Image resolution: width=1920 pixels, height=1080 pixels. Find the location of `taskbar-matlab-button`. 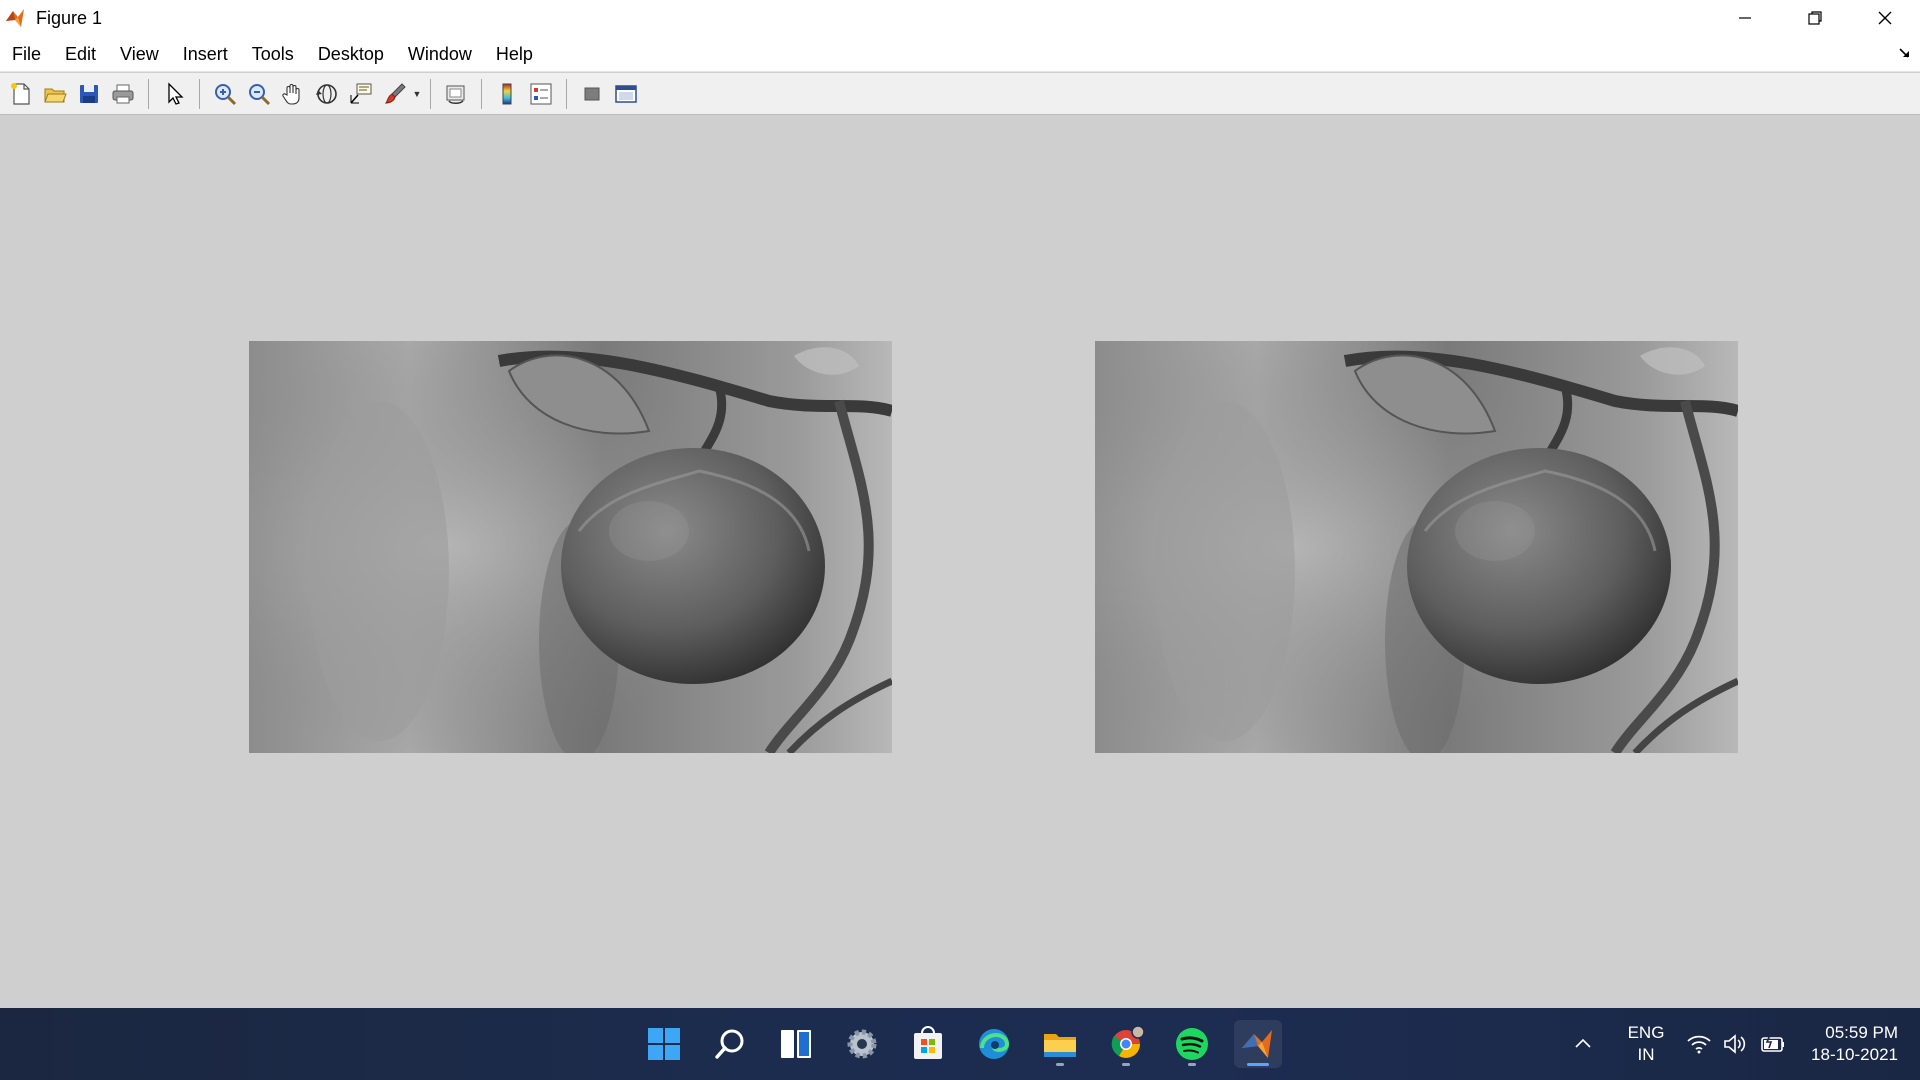

taskbar-matlab-button is located at coordinates (1258, 1044).